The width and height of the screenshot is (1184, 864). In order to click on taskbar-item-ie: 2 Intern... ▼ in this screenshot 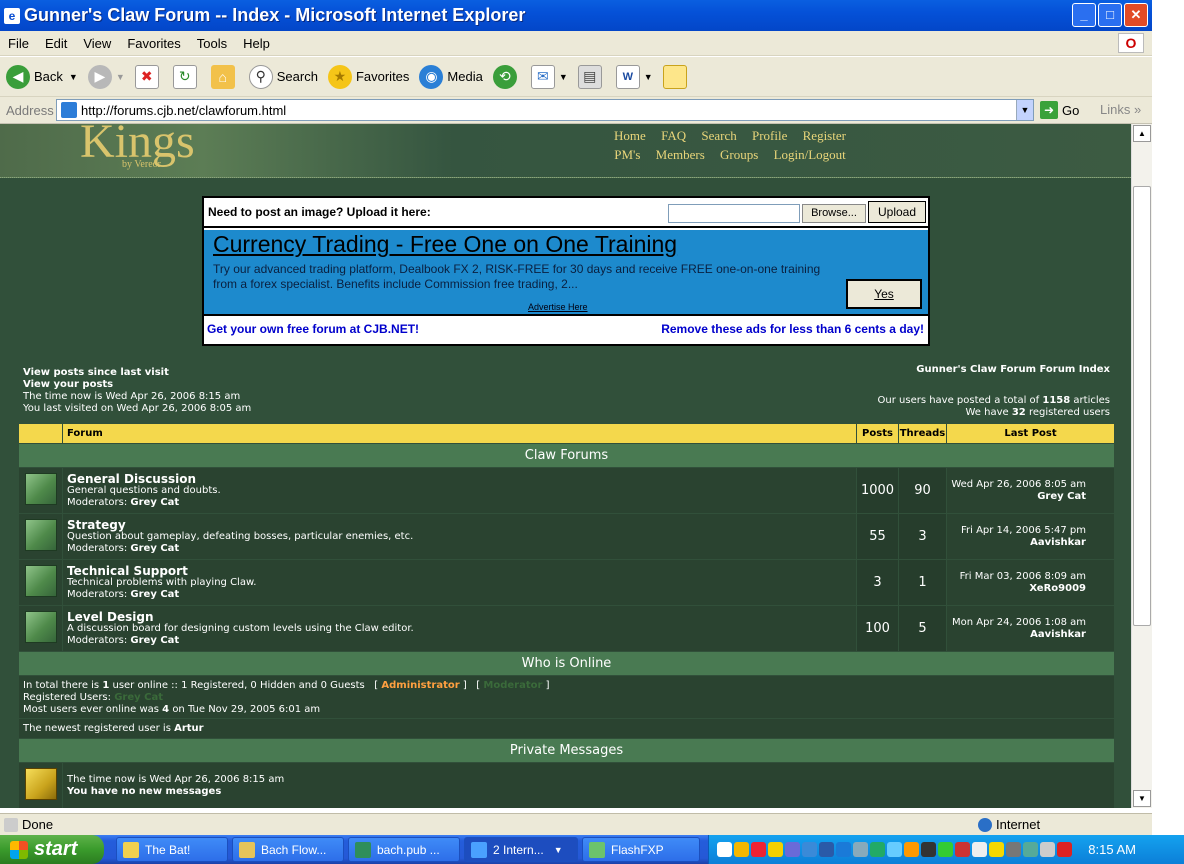, I will do `click(521, 849)`.